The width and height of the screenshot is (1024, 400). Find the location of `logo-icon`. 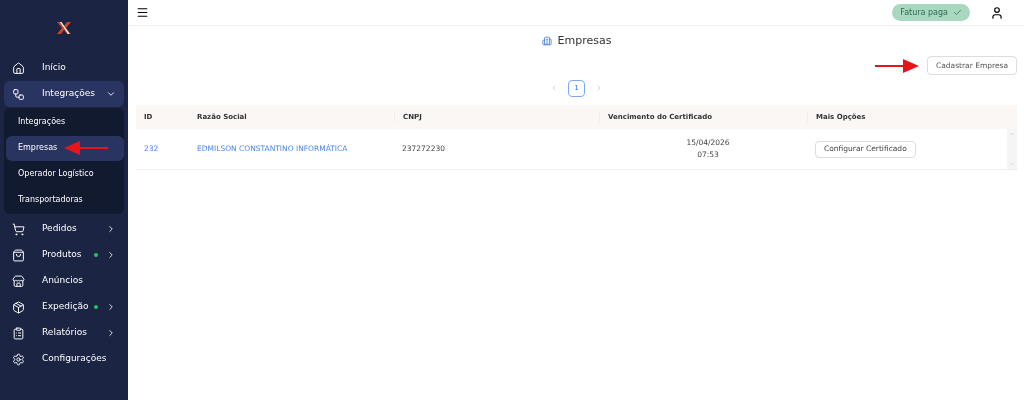

logo-icon is located at coordinates (64, 27).